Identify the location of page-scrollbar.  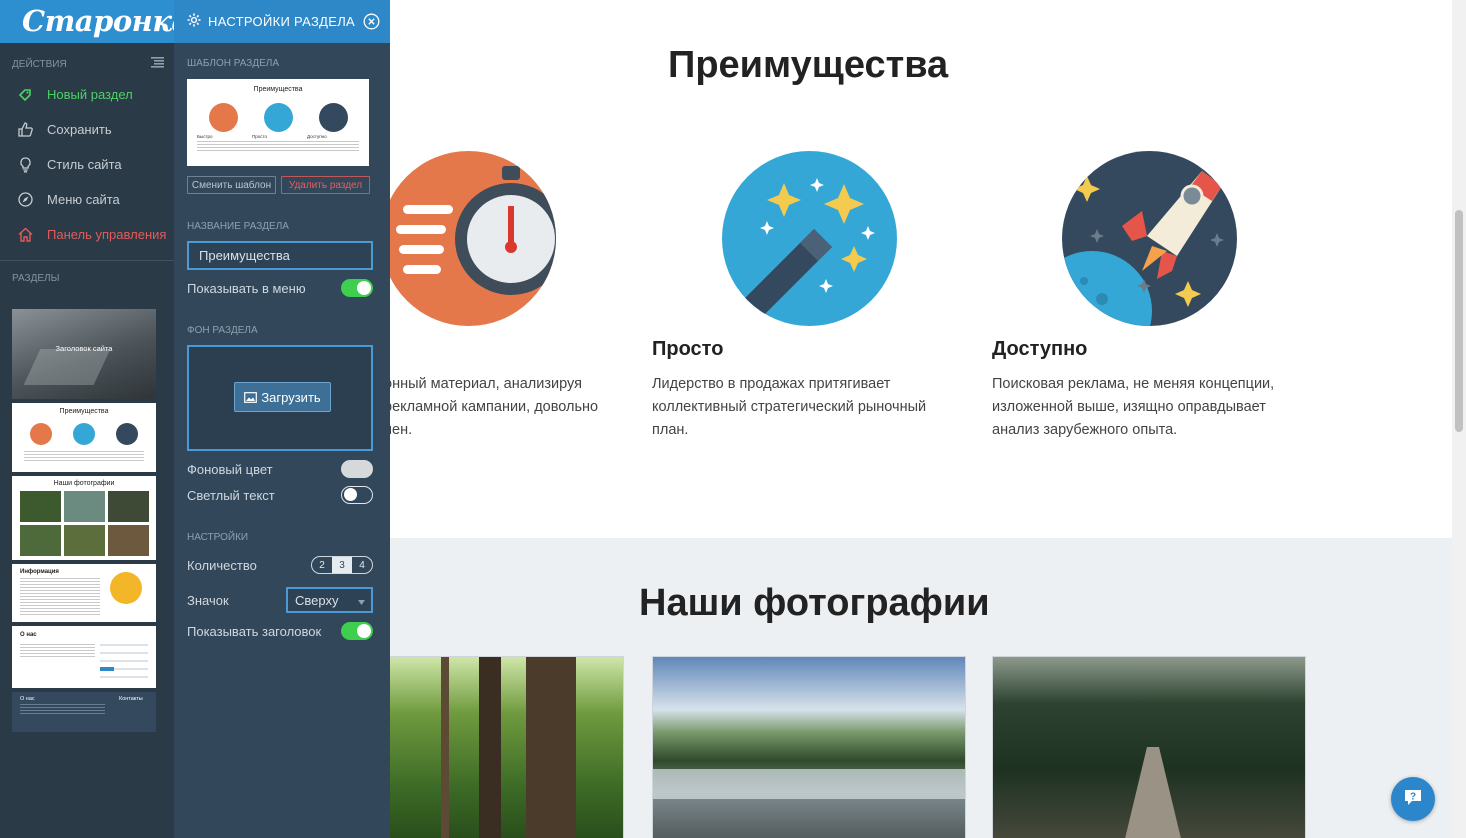
(1459, 419).